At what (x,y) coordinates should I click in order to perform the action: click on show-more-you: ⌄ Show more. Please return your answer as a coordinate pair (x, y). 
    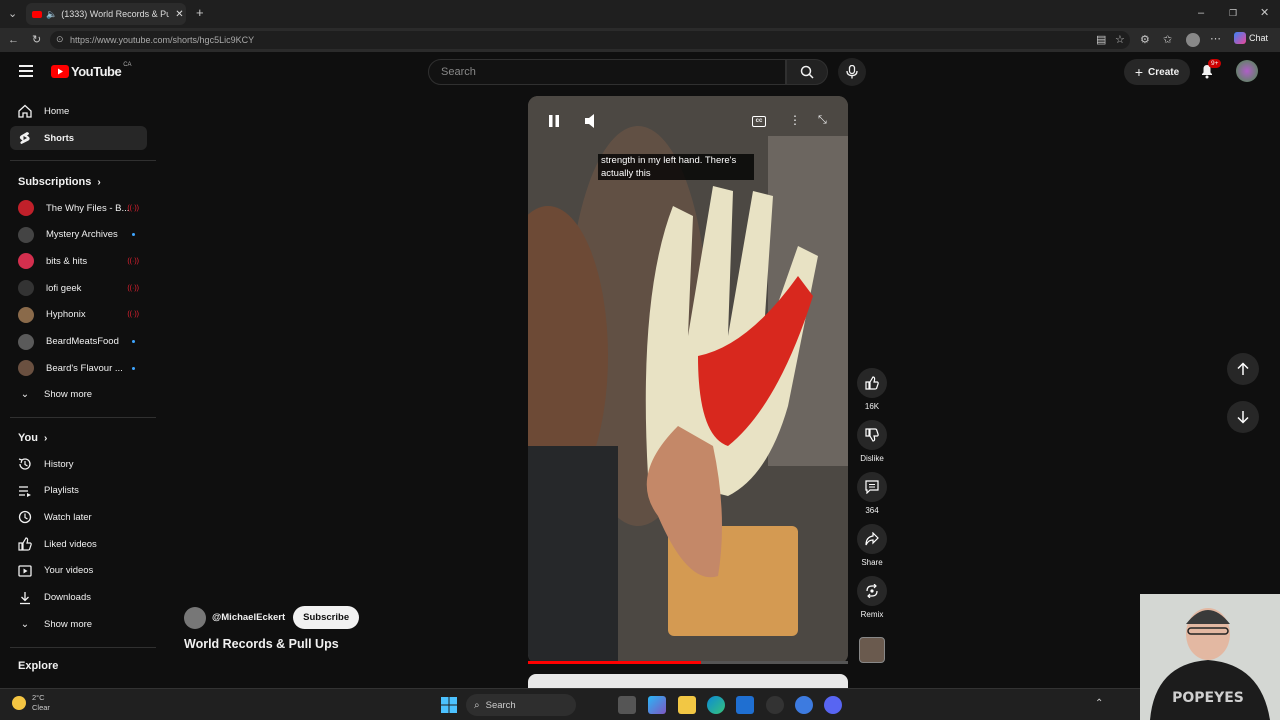
    Looking at the image, I should click on (78, 624).